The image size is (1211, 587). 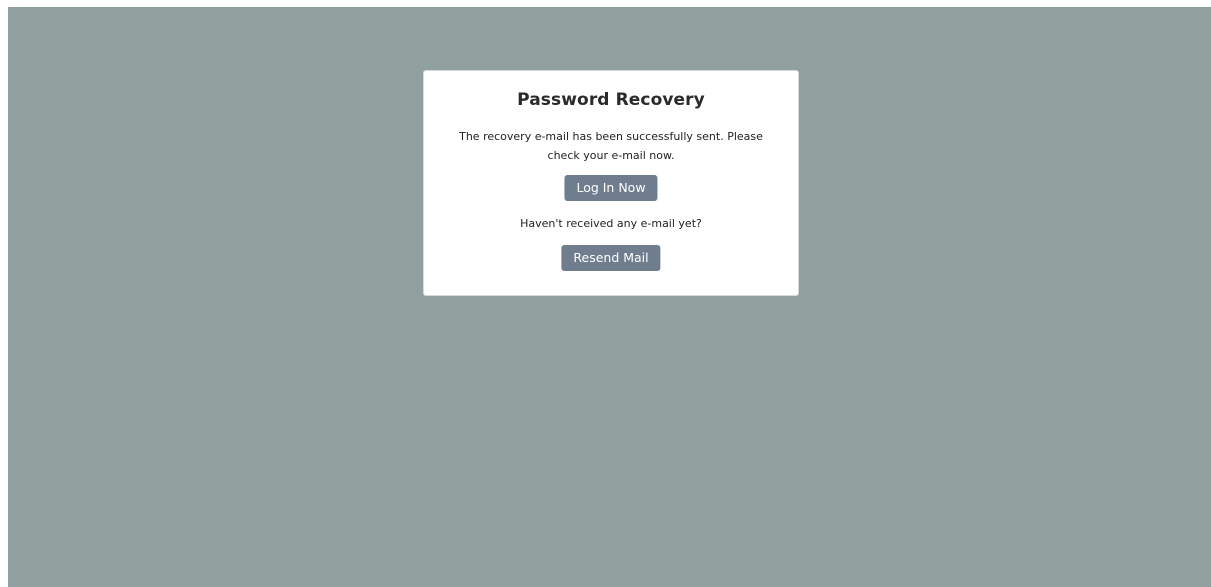 What do you see at coordinates (611, 223) in the screenshot?
I see `resend-prompt: Haven't received any e-mail yet?` at bounding box center [611, 223].